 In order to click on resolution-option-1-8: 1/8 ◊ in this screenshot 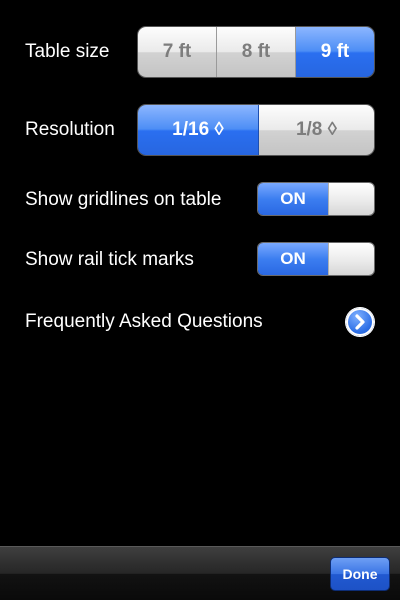, I will do `click(316, 130)`.